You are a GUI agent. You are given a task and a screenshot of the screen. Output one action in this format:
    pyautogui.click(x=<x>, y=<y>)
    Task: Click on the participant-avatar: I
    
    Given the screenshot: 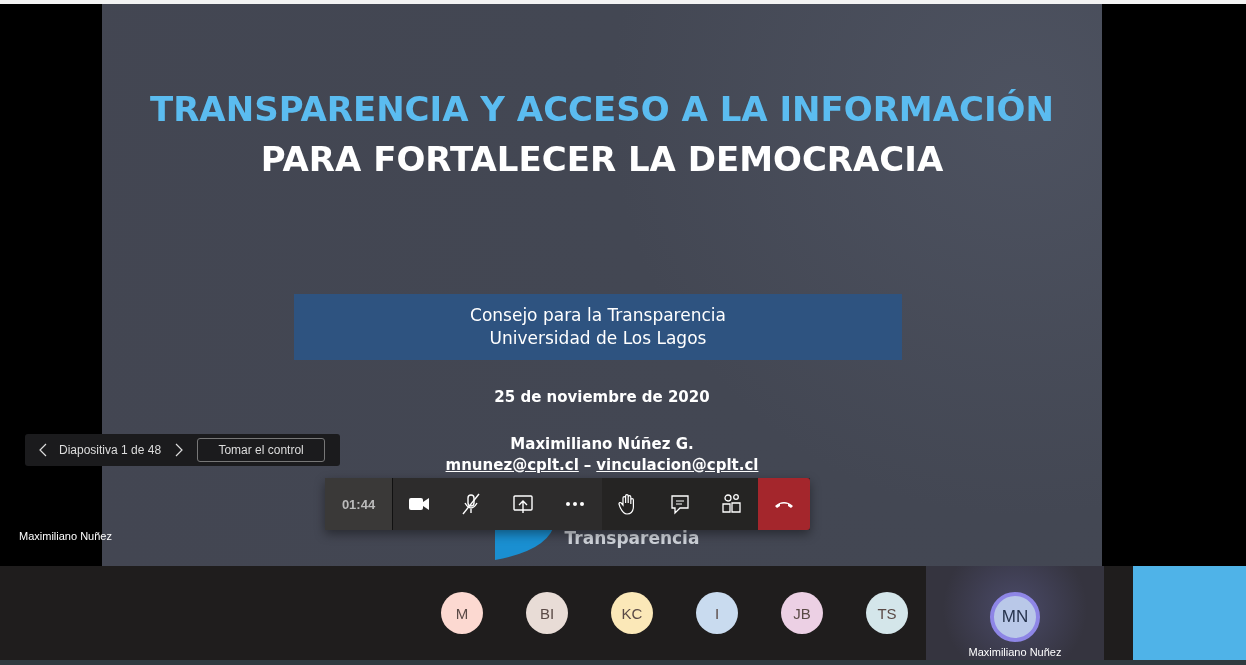 What is the action you would take?
    pyautogui.click(x=717, y=613)
    